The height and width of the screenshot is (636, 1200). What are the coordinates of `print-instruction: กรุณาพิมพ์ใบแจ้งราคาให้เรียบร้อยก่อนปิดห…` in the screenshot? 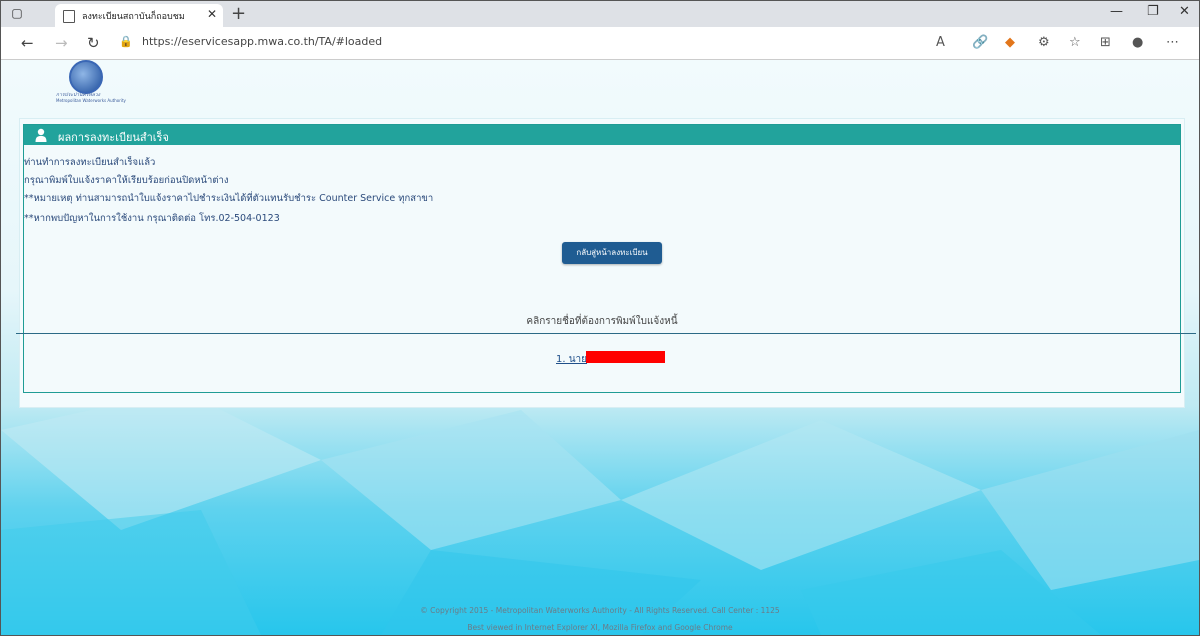 It's located at (126, 180).